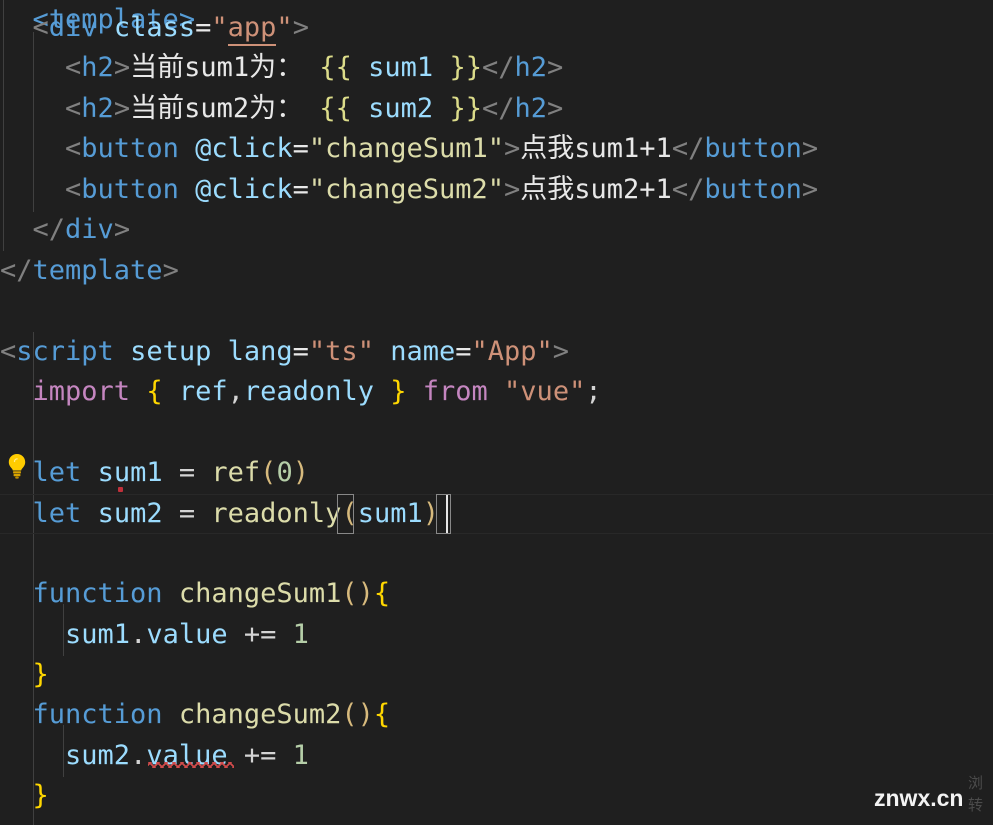 This screenshot has height=825, width=993. I want to click on token: let, so click(57, 472).